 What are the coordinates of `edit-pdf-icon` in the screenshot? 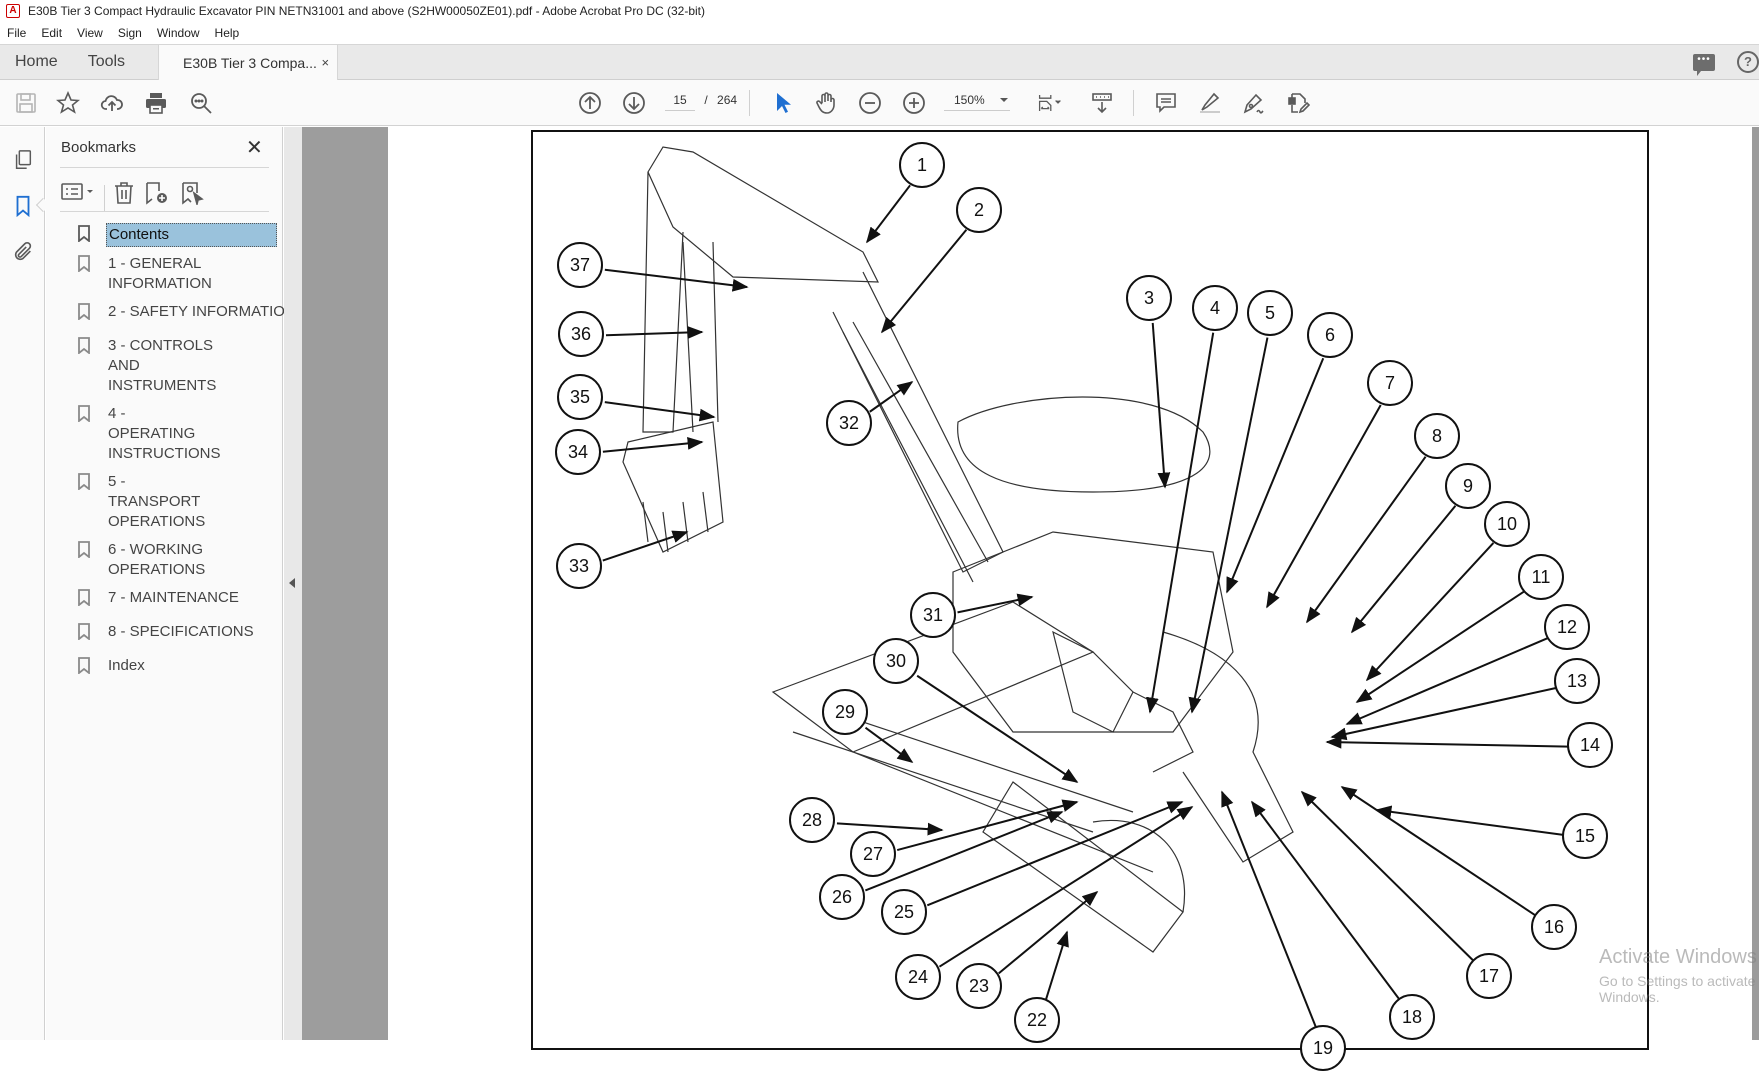 It's located at (1298, 103).